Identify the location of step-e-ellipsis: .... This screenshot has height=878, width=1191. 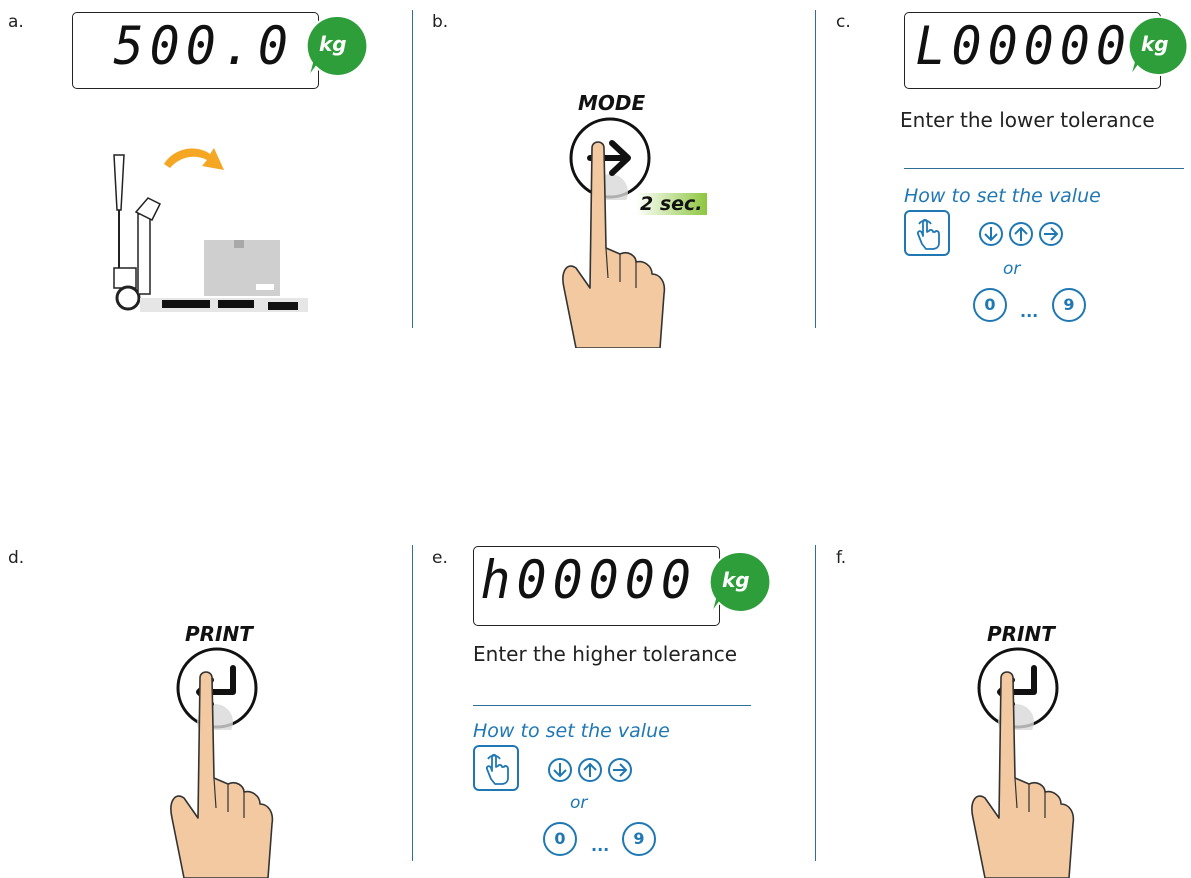
(600, 845).